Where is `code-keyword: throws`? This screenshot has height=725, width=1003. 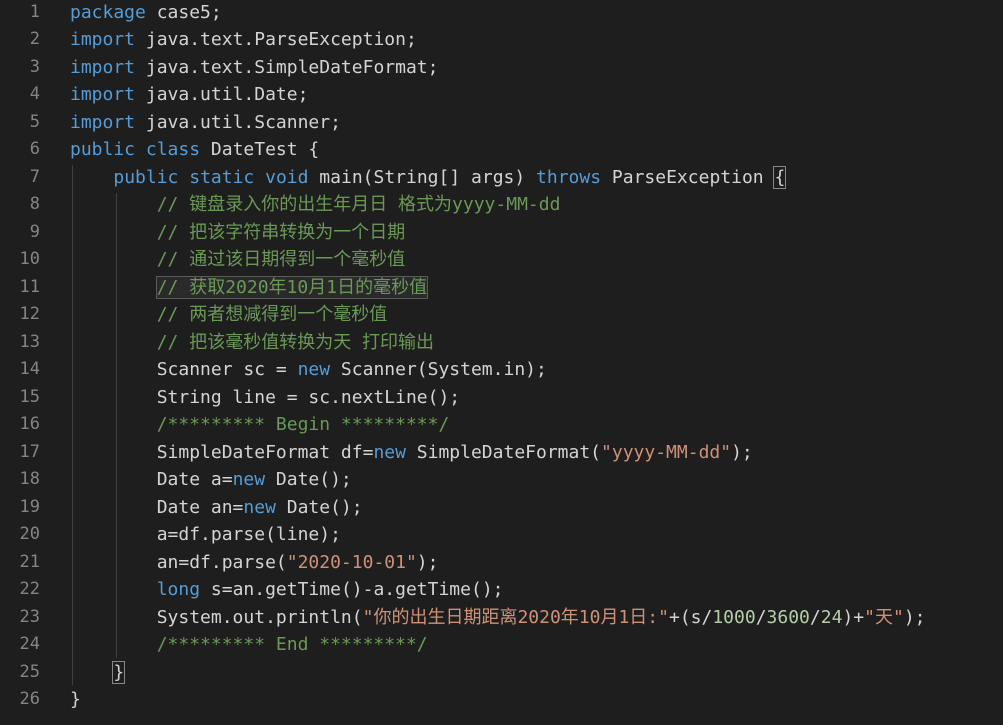
code-keyword: throws is located at coordinates (569, 177).